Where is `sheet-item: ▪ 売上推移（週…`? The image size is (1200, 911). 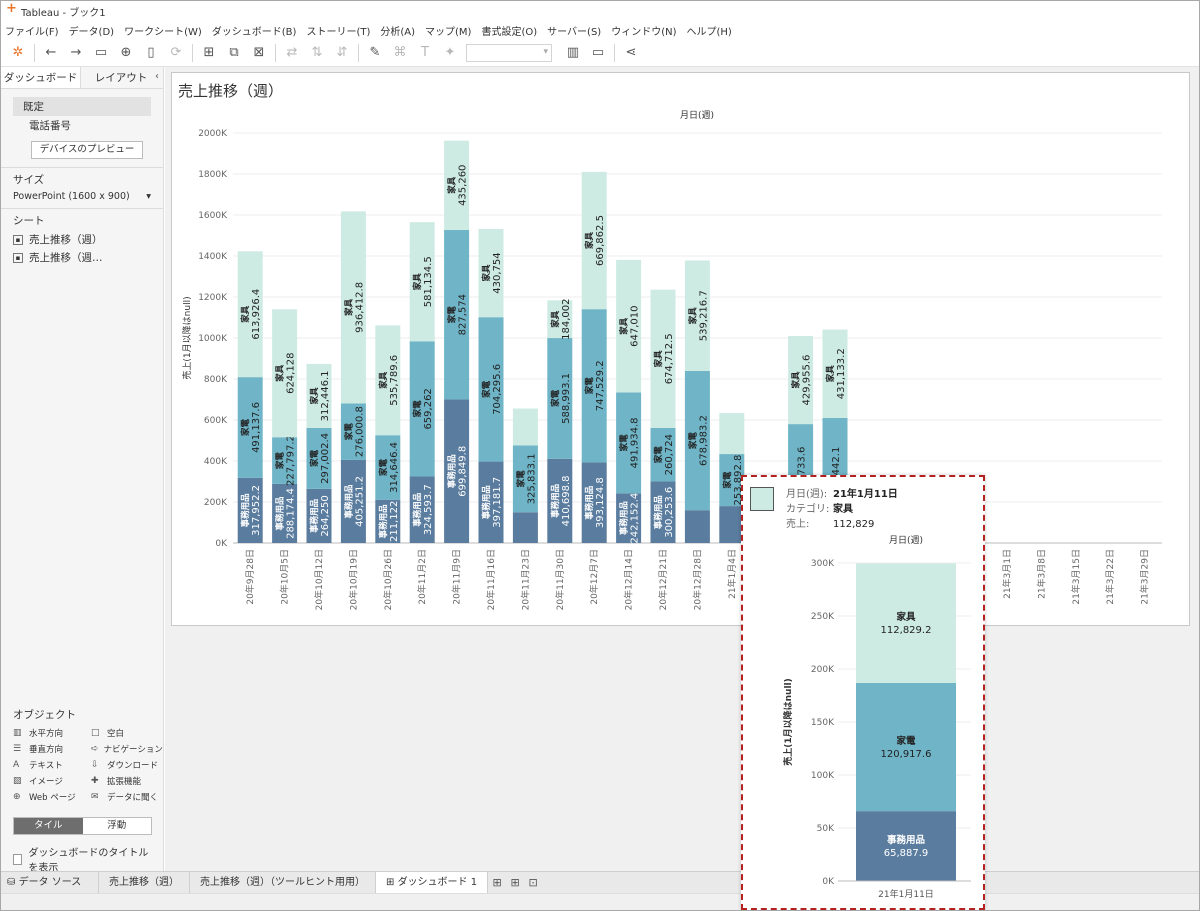
sheet-item: ▪ 売上推移（週… is located at coordinates (82, 257).